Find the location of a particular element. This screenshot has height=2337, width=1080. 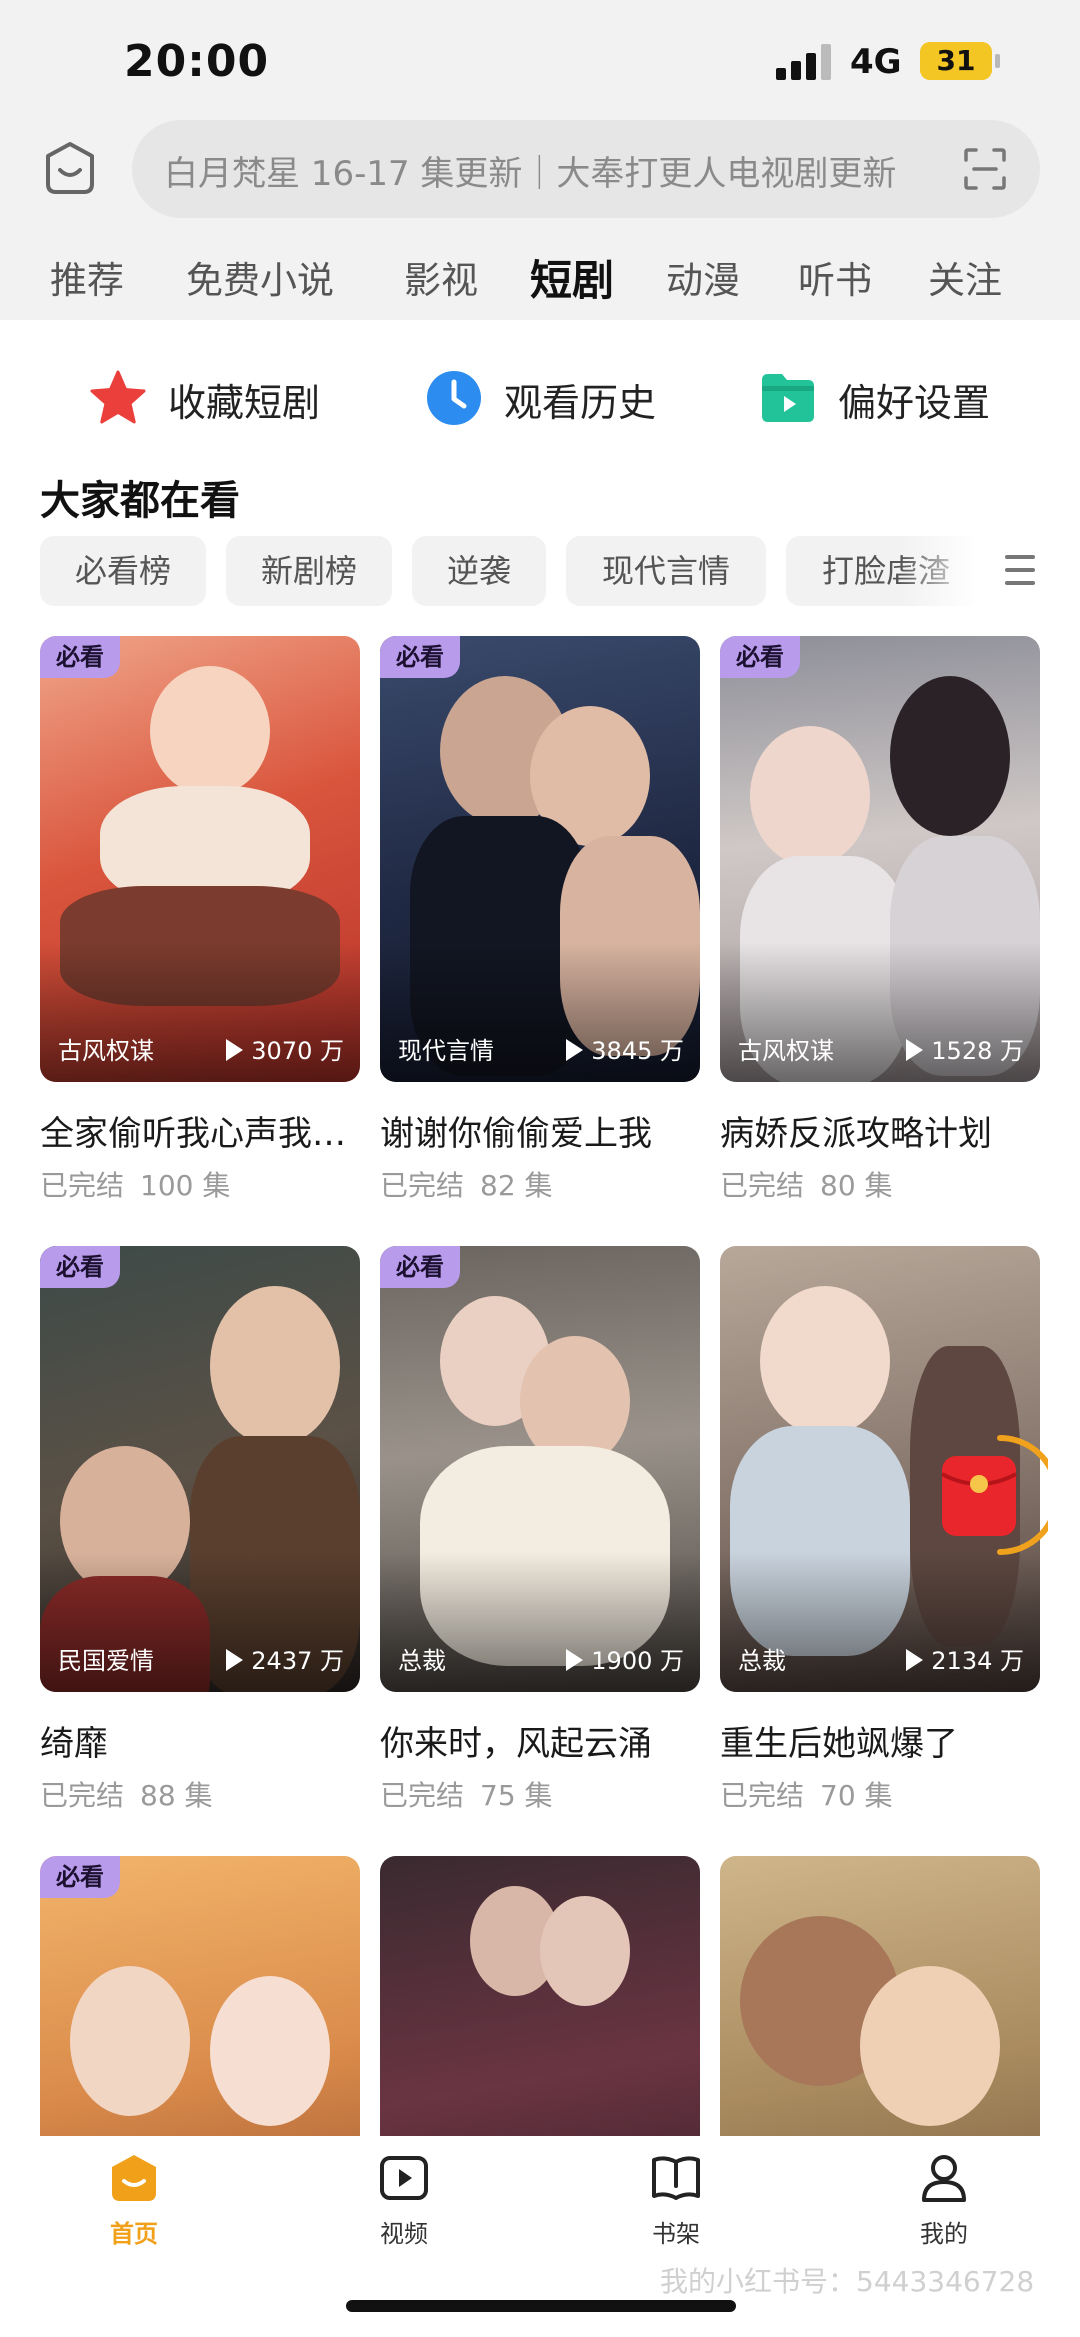

poster-image: 必看 古风权谋 3070 万 is located at coordinates (200, 859).